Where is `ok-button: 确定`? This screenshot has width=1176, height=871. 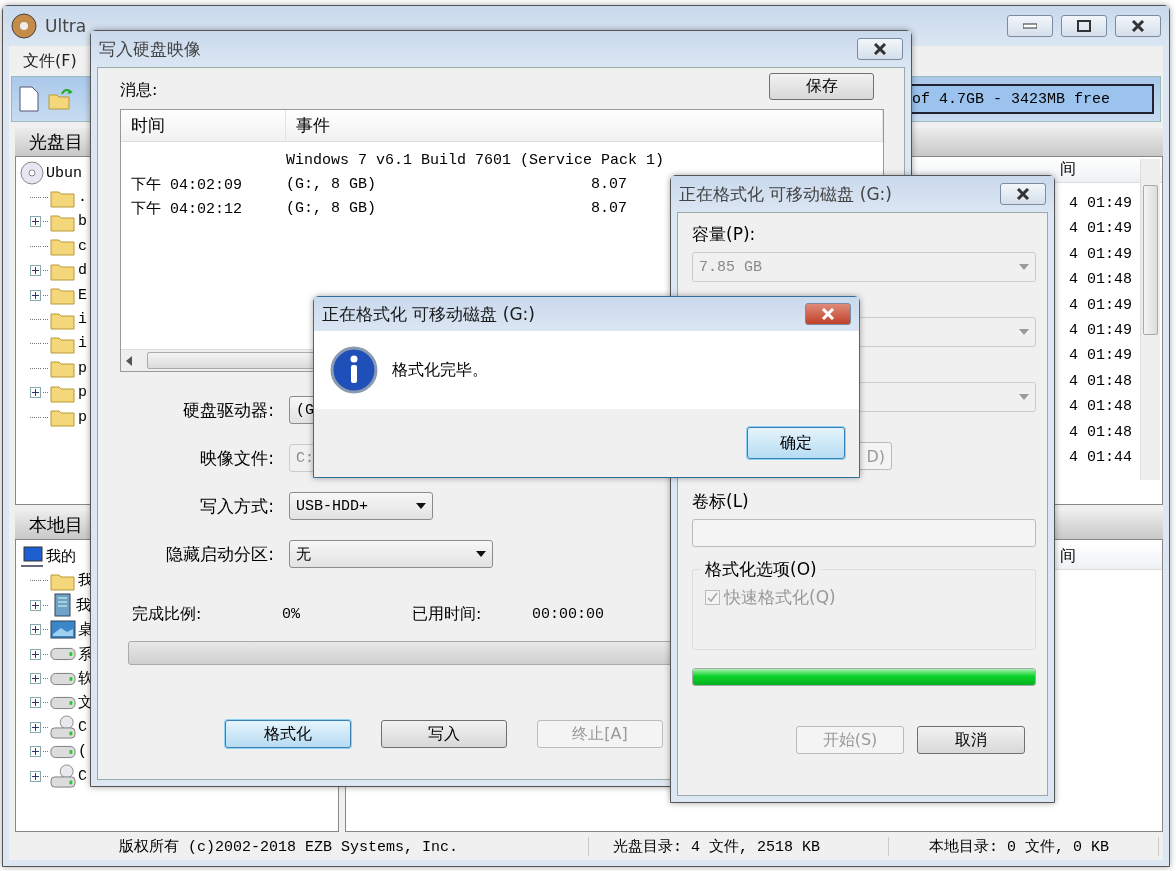 ok-button: 确定 is located at coordinates (796, 443).